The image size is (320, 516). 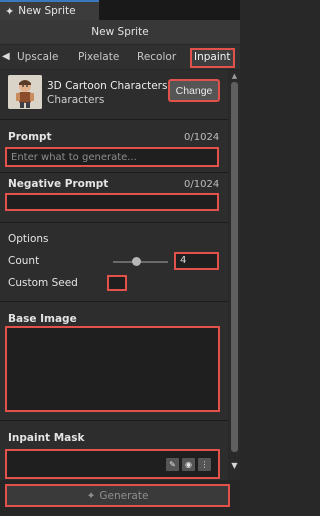 I want to click on panel-header: New Sprite, so click(x=120, y=32).